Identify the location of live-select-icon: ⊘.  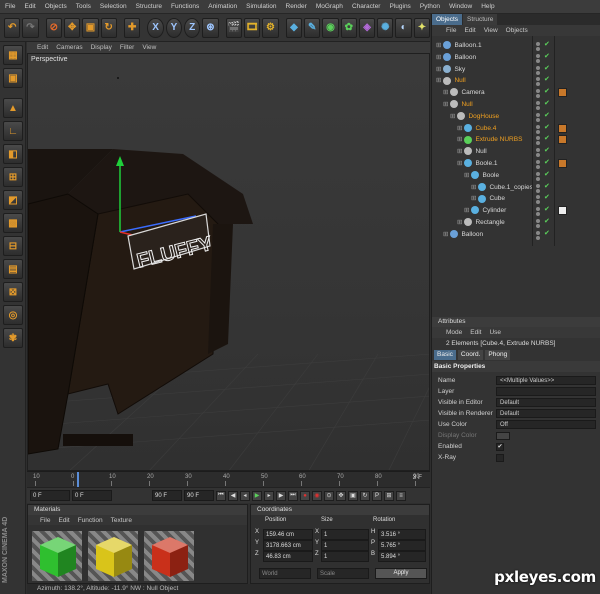
(54, 27).